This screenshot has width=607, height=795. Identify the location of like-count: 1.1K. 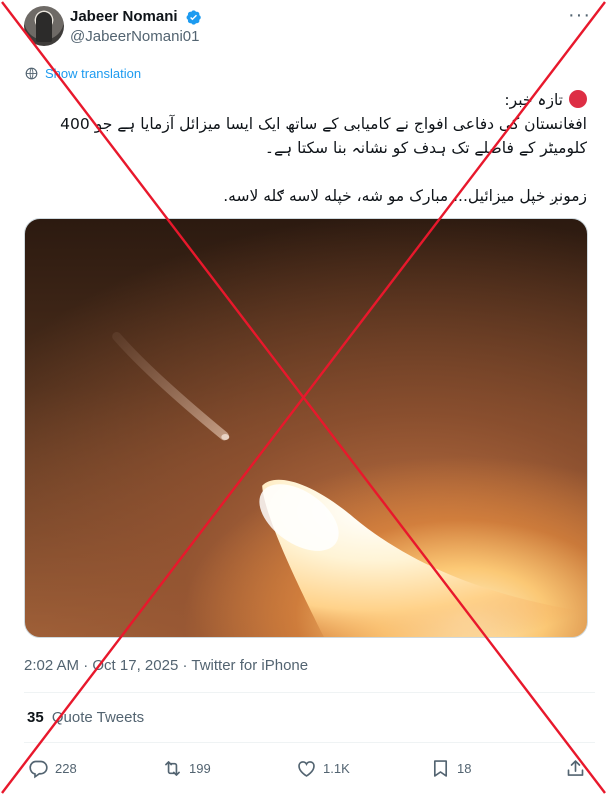
(336, 768).